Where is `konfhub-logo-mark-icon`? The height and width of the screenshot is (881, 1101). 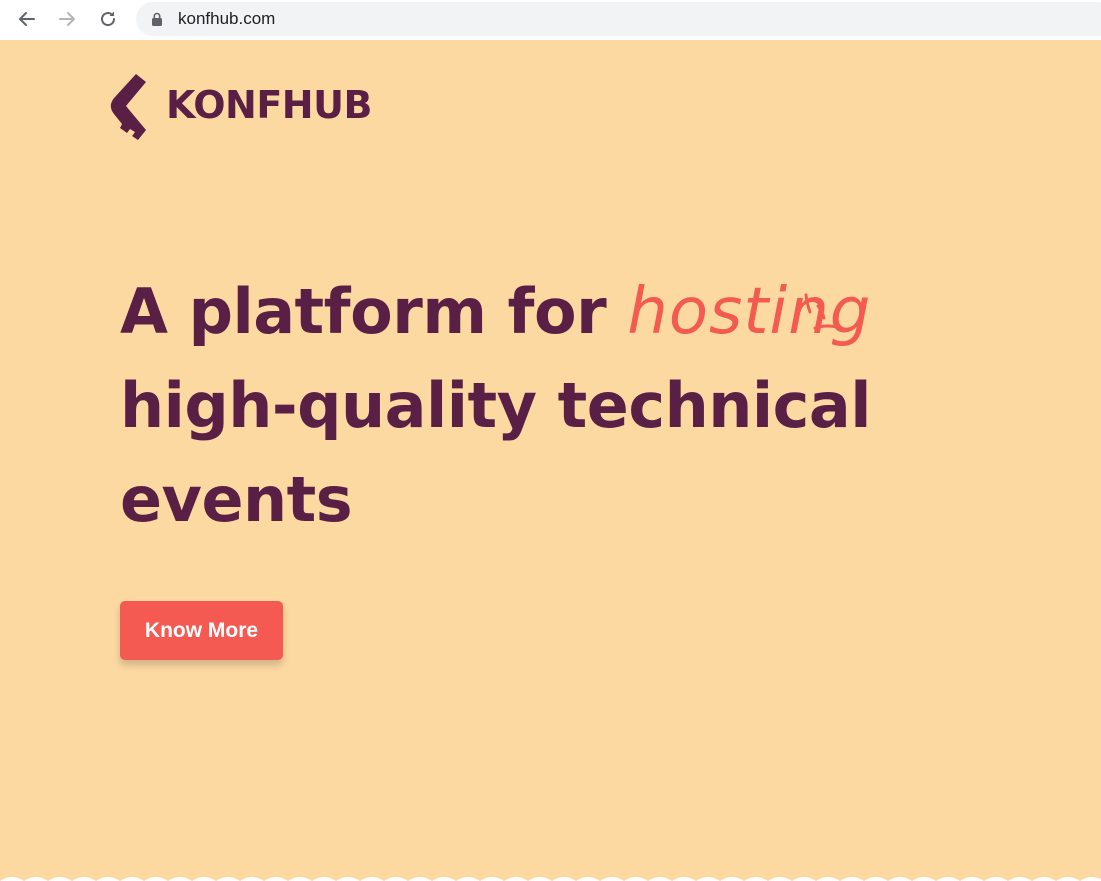
konfhub-logo-mark-icon is located at coordinates (128, 107).